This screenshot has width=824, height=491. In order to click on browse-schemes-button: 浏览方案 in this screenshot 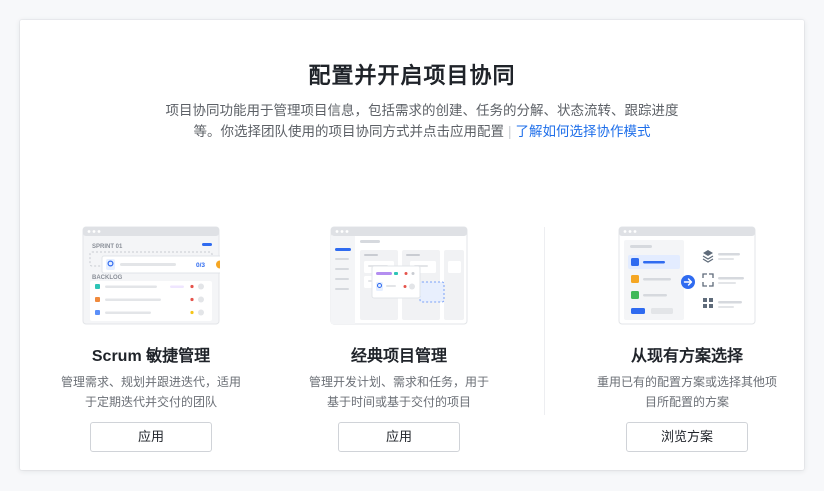, I will do `click(687, 437)`.